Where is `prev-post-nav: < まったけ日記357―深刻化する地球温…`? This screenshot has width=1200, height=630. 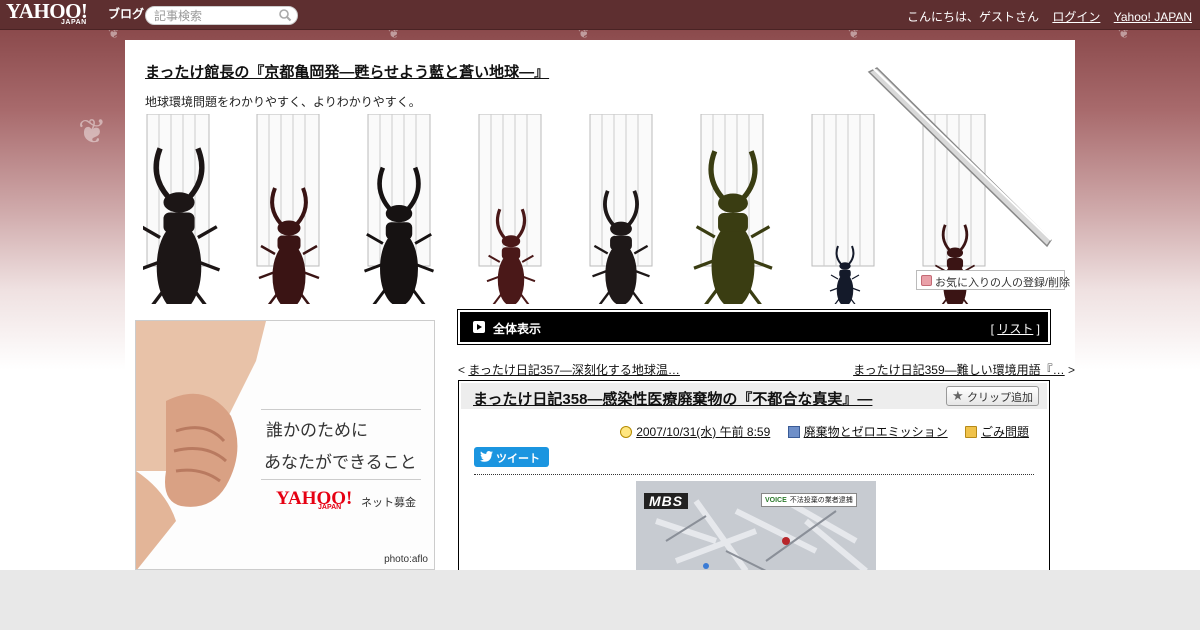
prev-post-nav: < まったけ日記357―深刻化する地球温… is located at coordinates (569, 369).